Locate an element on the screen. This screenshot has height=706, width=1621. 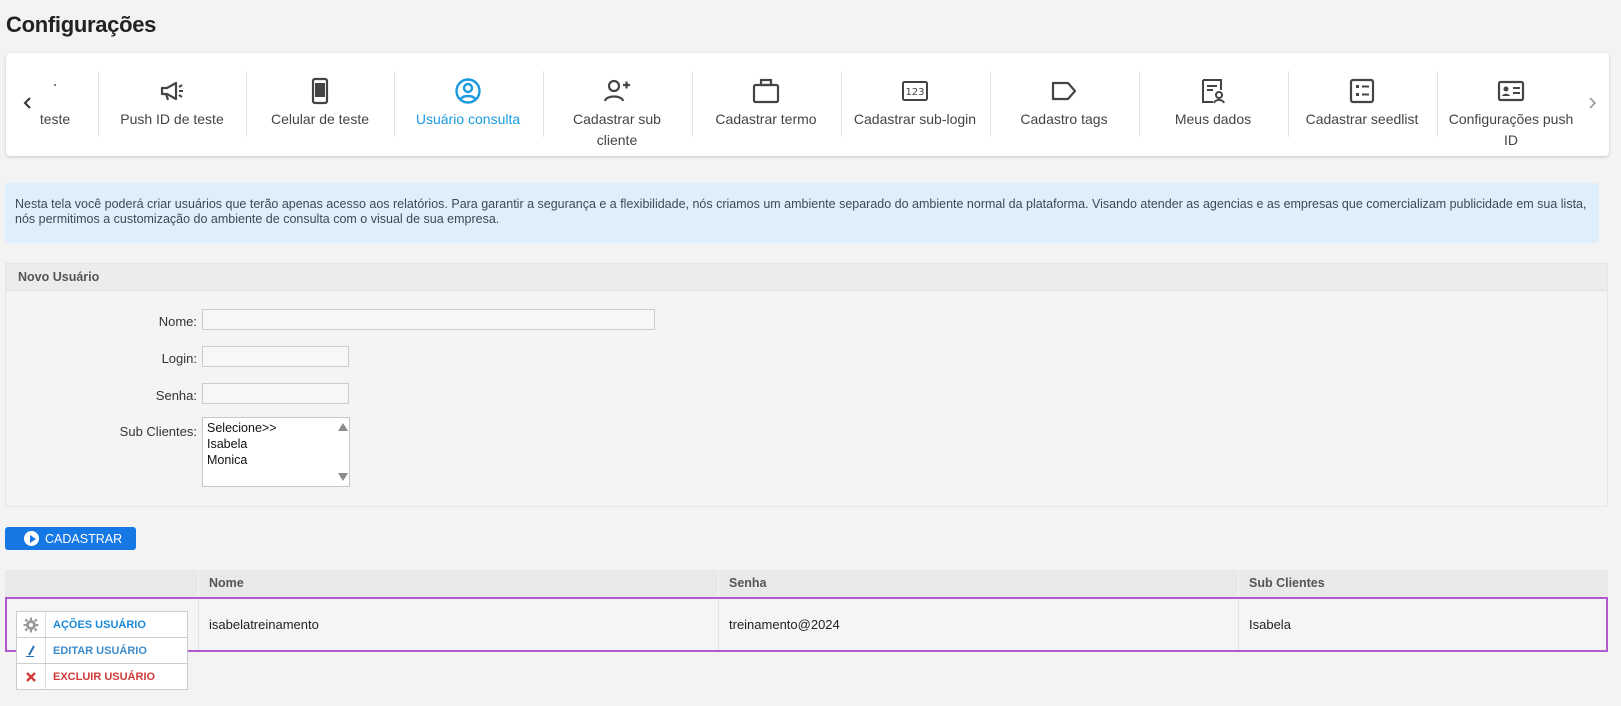
subclients-listbox: Selecione>> Isabela Monica is located at coordinates (276, 452).